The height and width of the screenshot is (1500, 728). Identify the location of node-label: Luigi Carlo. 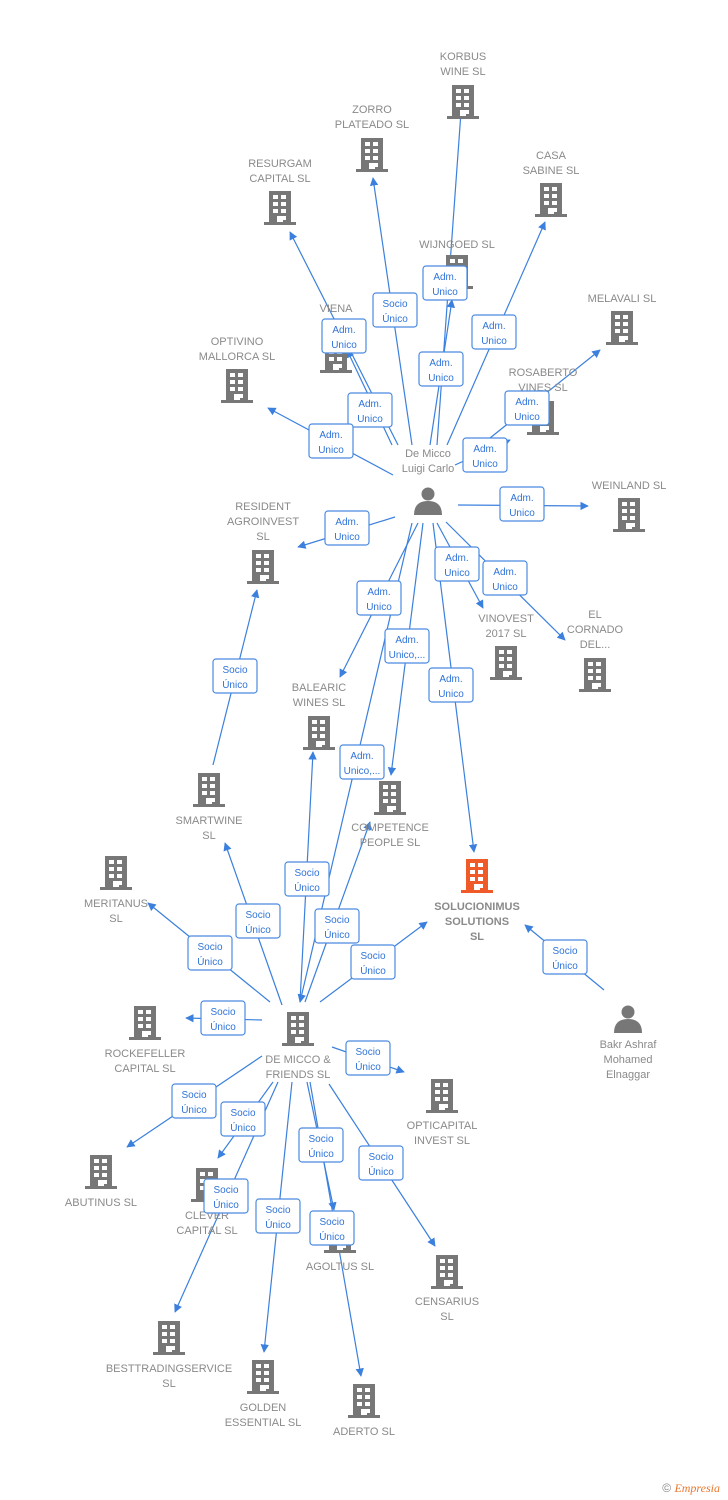
(428, 469).